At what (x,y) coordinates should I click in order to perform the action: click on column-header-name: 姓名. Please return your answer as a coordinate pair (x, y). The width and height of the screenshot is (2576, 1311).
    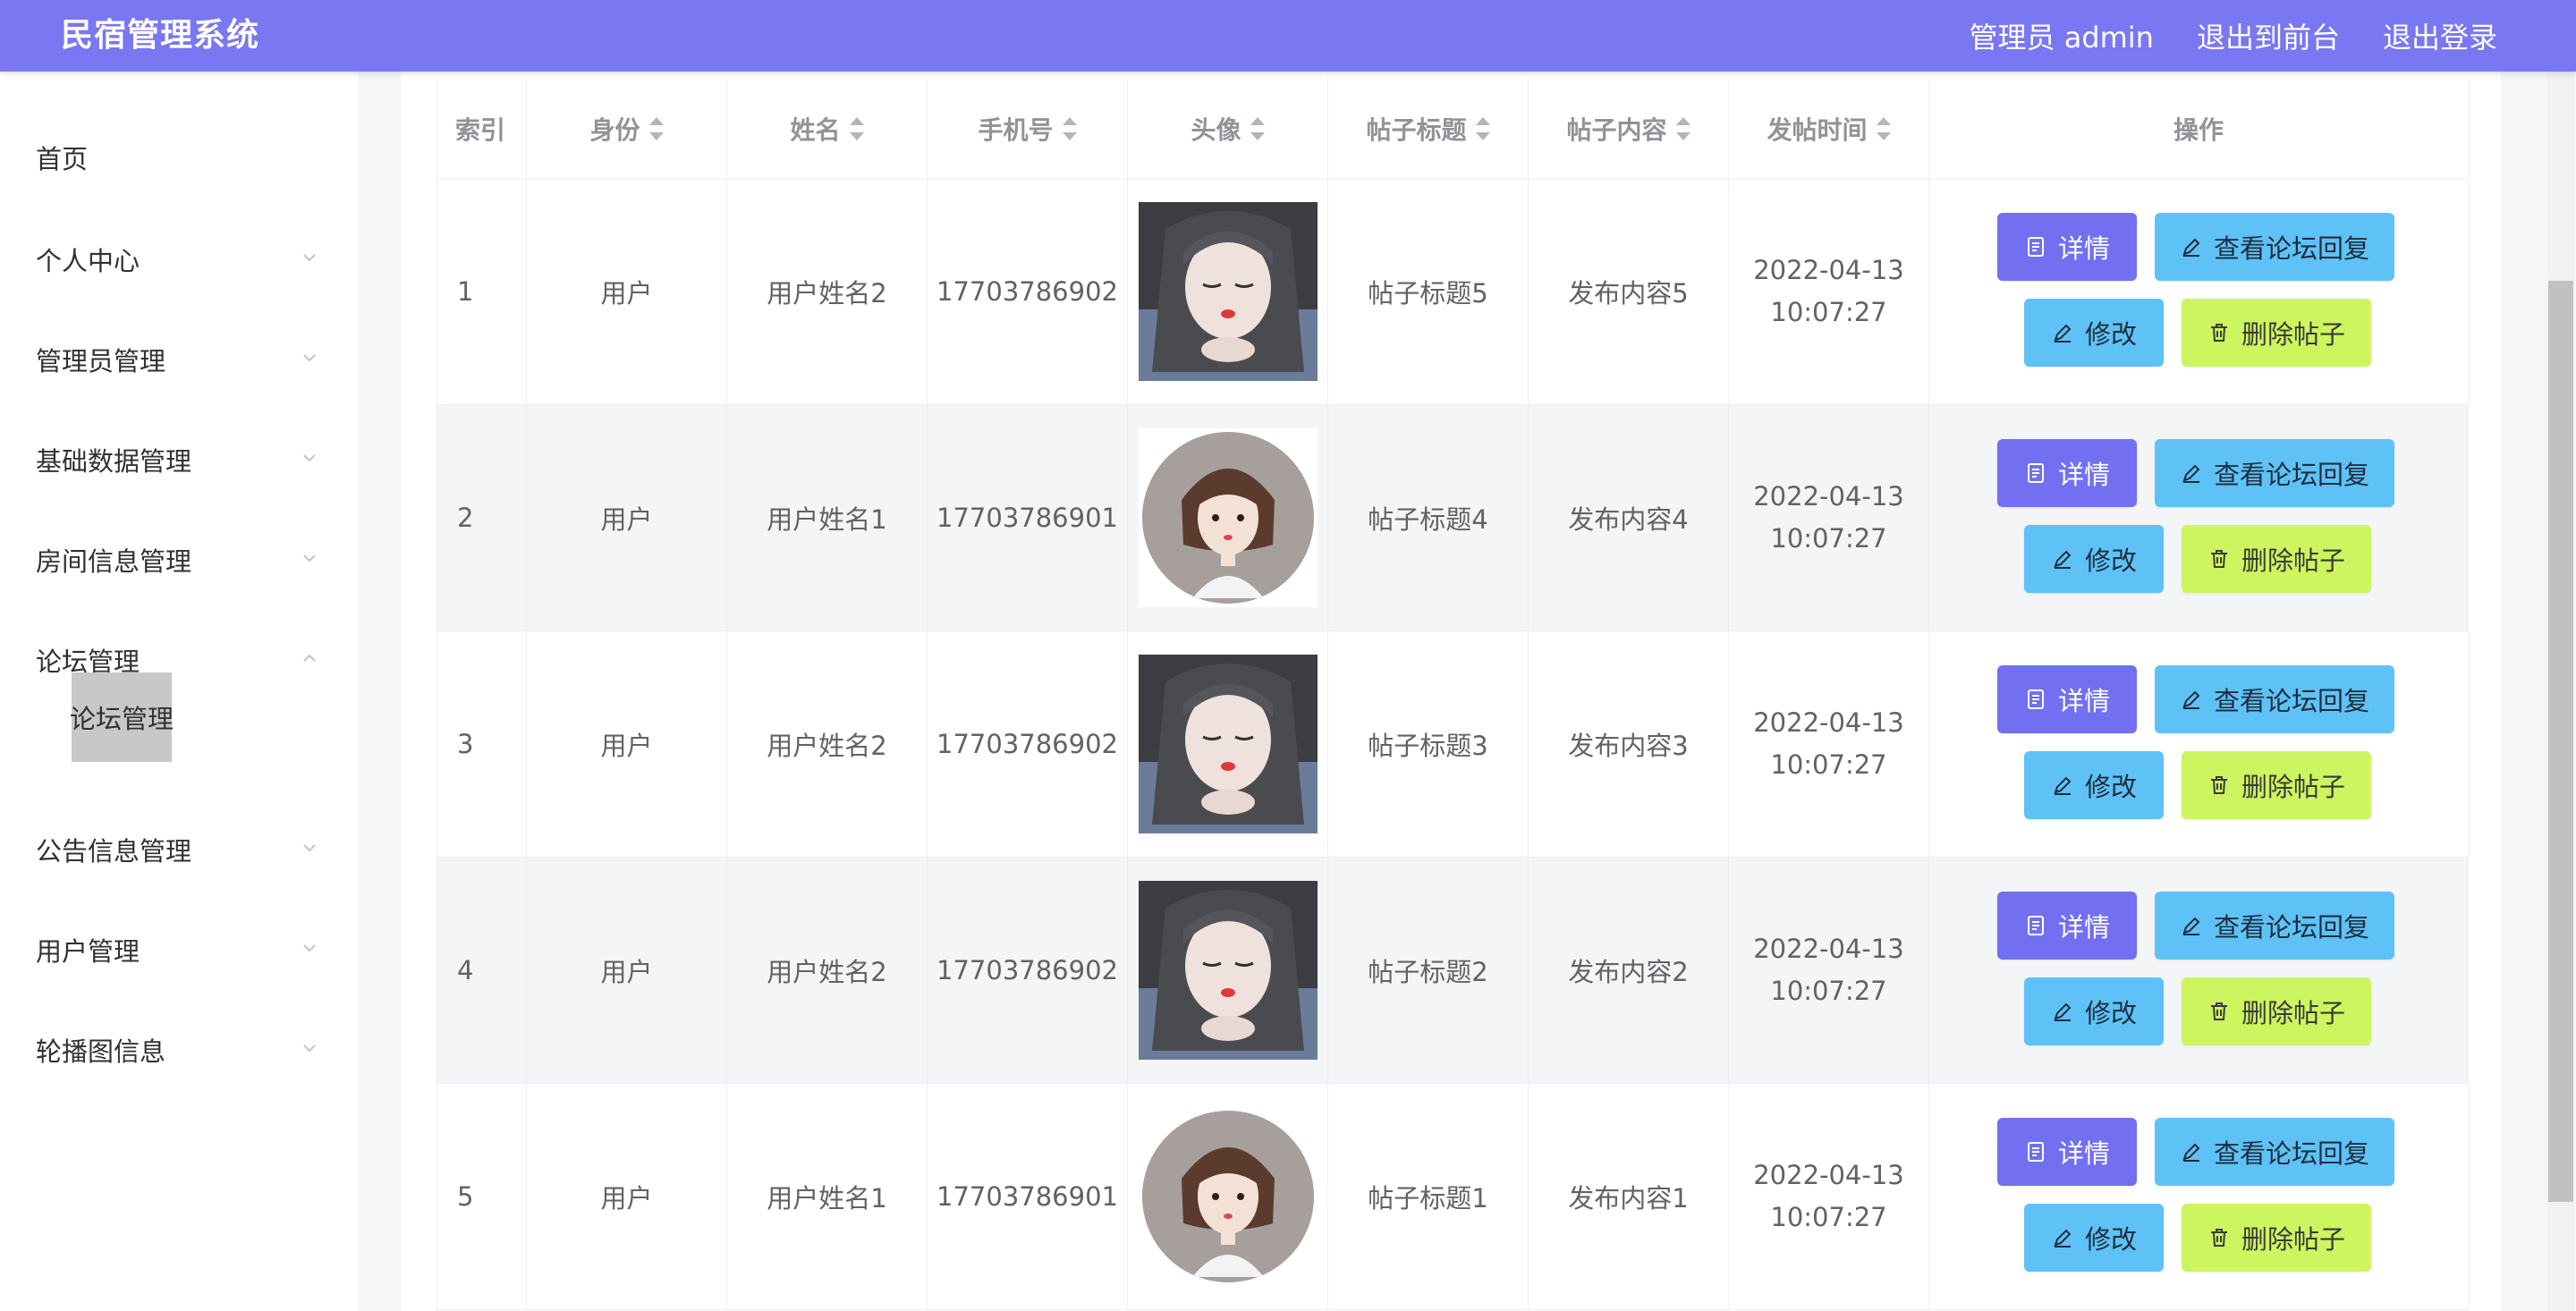
    Looking at the image, I should click on (827, 129).